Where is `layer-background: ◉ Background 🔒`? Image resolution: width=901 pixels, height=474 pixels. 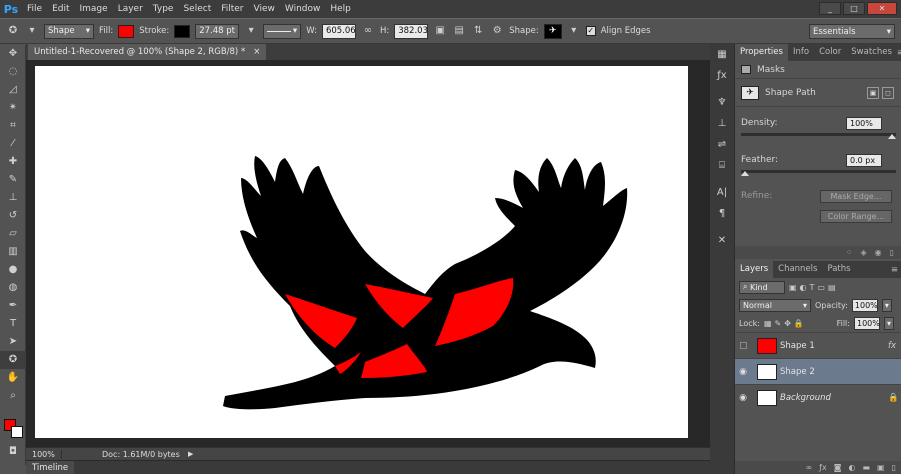
layer-background: ◉ Background 🔒 is located at coordinates (818, 397).